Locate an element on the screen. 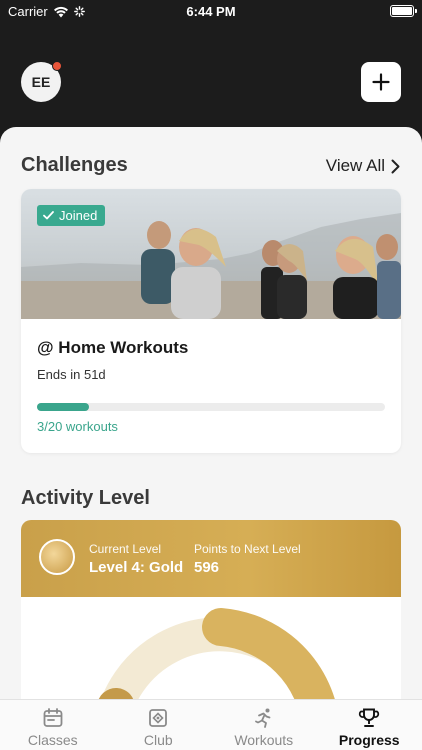  avatar-initials: EE is located at coordinates (41, 82).